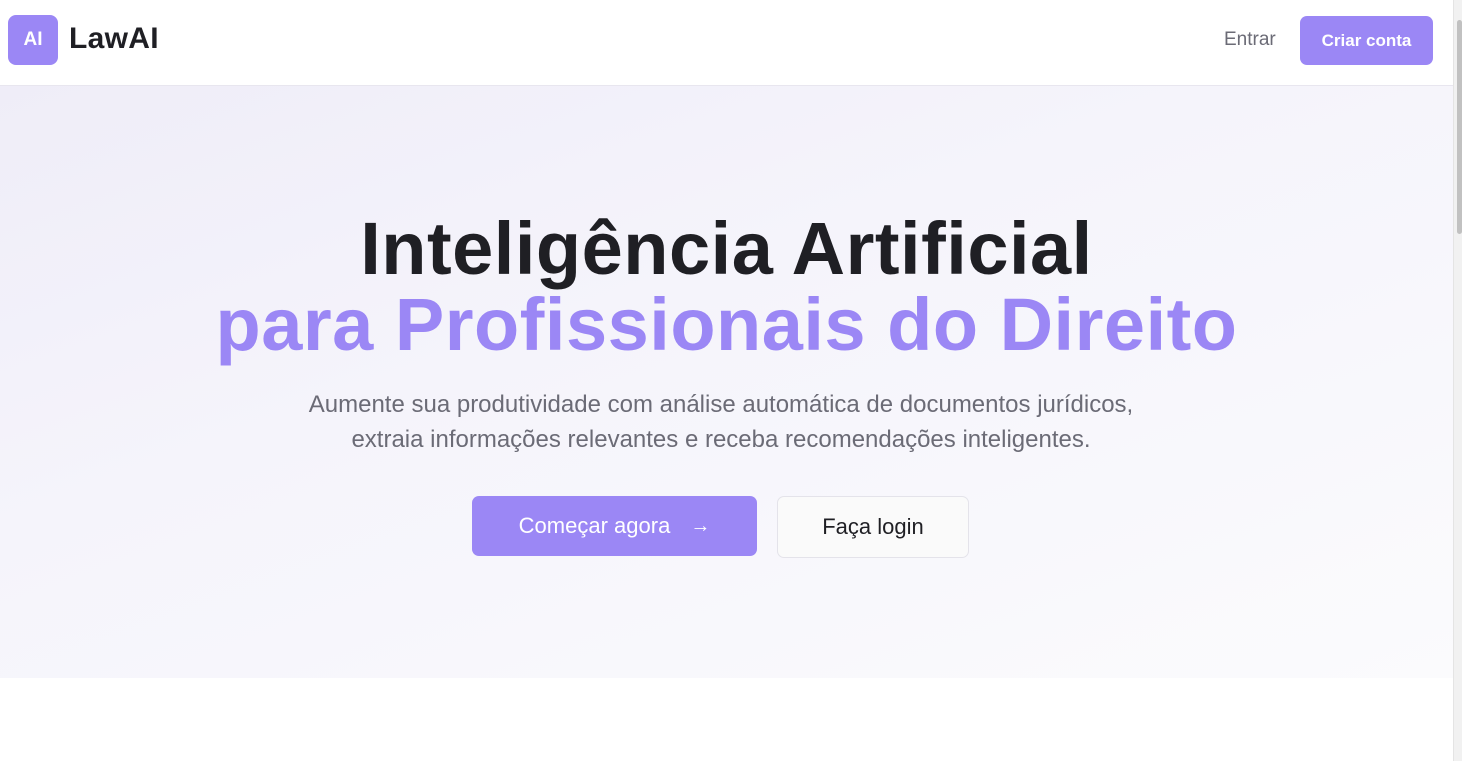  Describe the element at coordinates (700, 525) in the screenshot. I see `arrow-right-icon: →` at that location.